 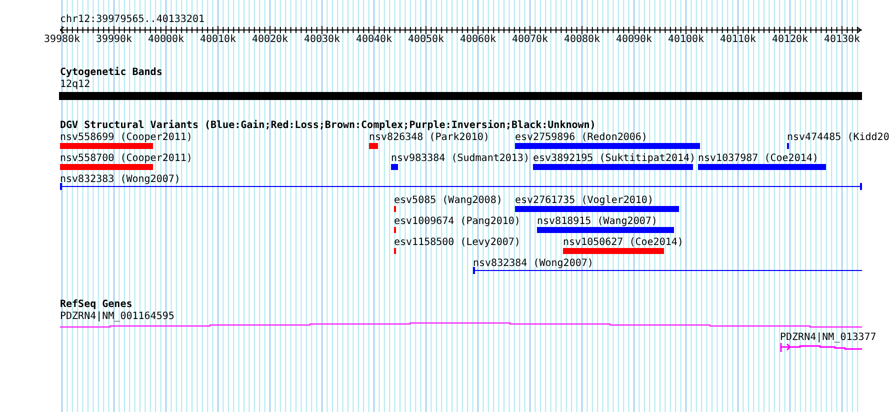 What do you see at coordinates (426, 40) in the screenshot?
I see `ruler-label: 40050k` at bounding box center [426, 40].